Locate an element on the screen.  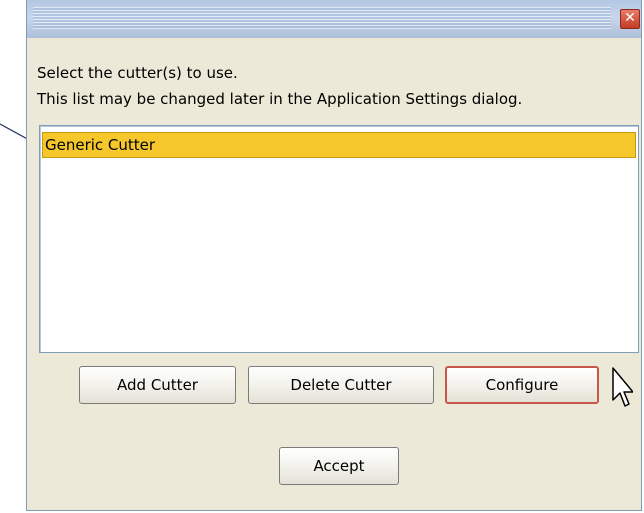
accept-button: Accept is located at coordinates (339, 466).